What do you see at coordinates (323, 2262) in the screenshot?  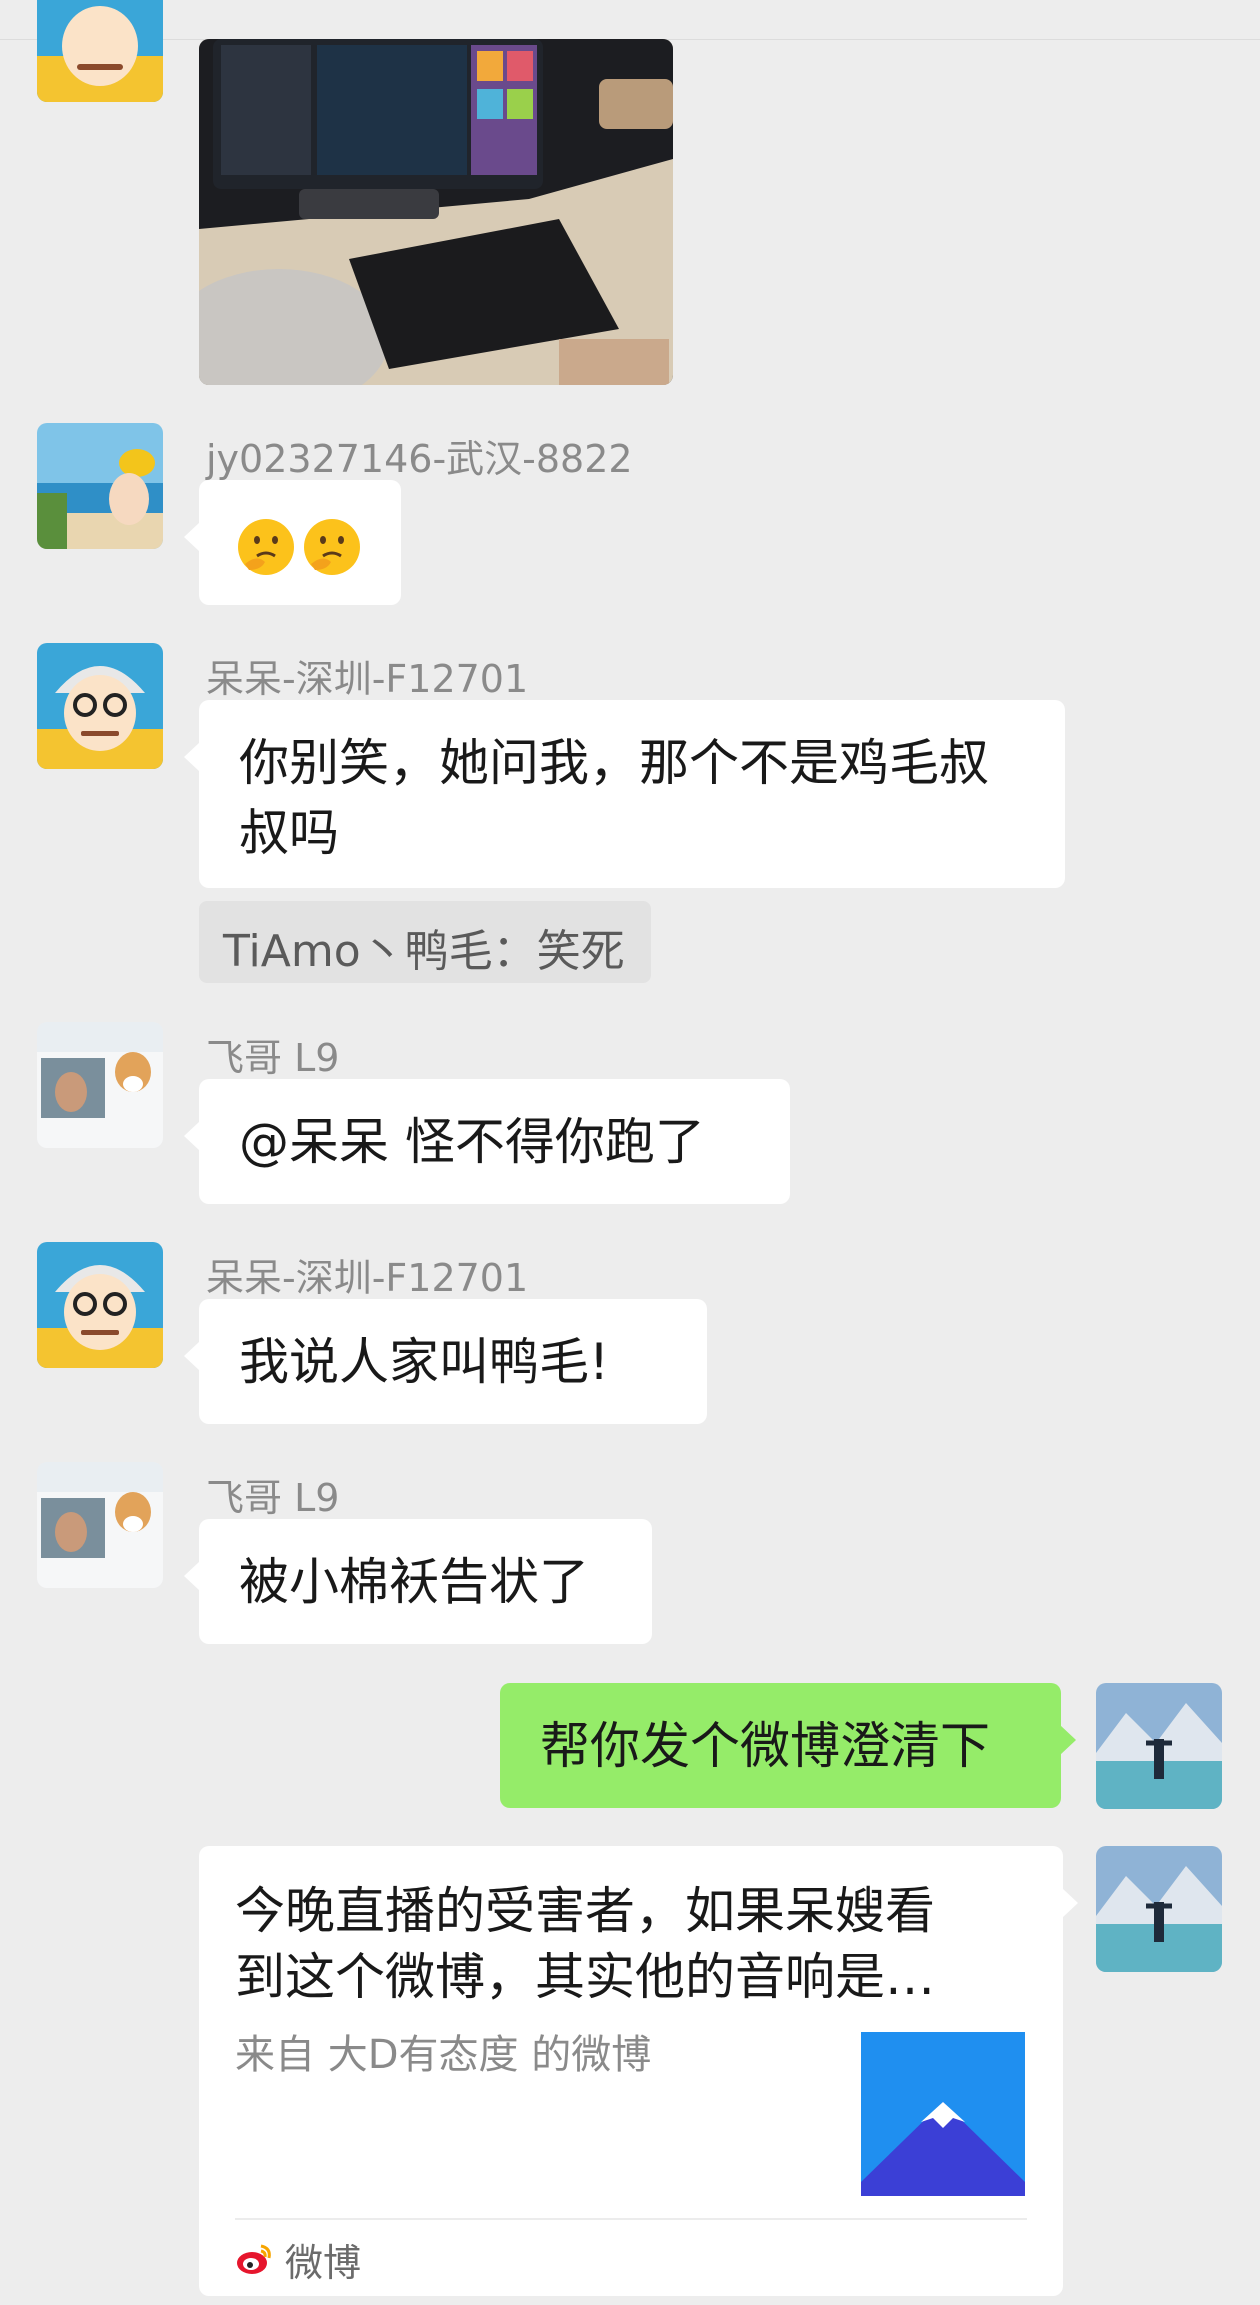 I see `card-app-name: 微博` at bounding box center [323, 2262].